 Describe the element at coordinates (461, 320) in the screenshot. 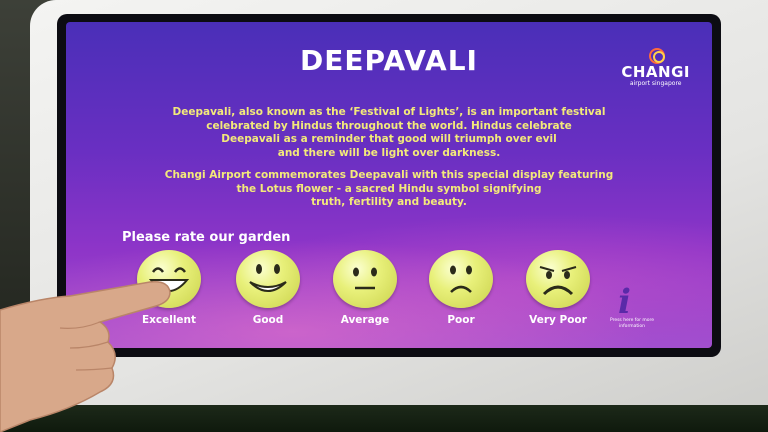

I see `rating-label: Poor` at that location.